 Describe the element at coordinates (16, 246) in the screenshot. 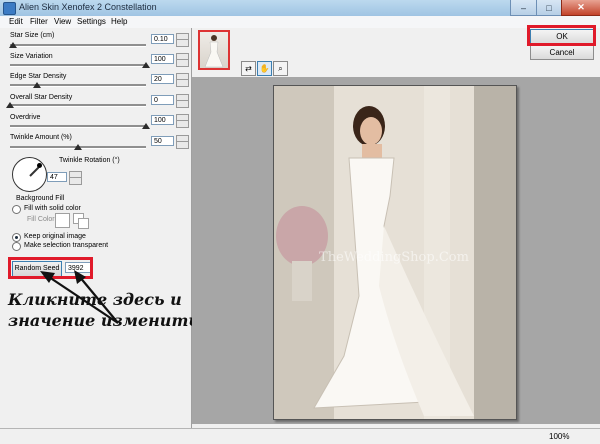

I see `make-transparent-radio` at that location.